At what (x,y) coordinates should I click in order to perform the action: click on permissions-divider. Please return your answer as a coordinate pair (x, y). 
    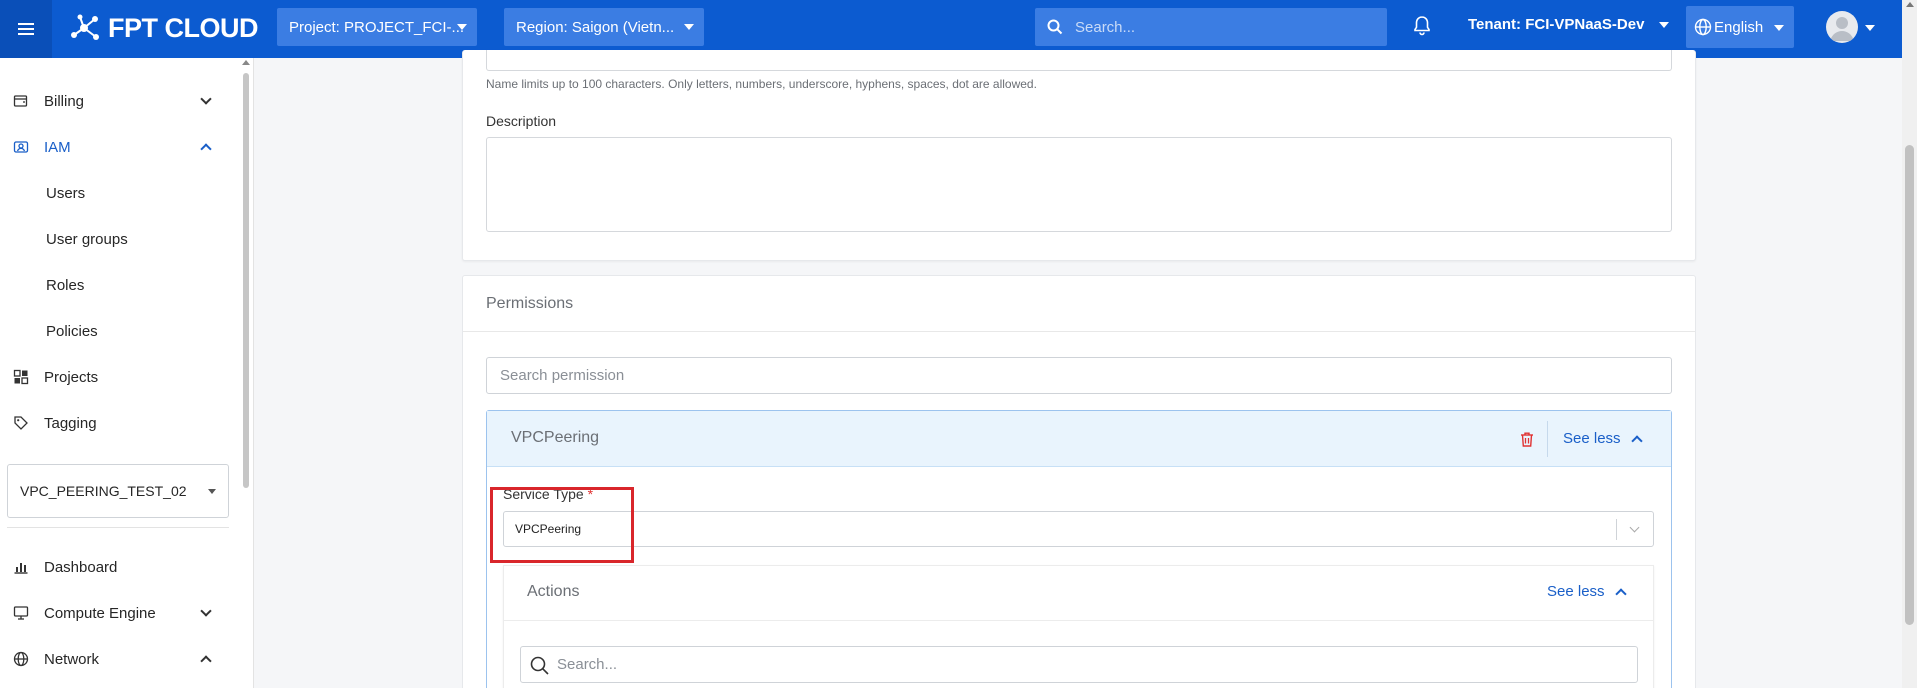
    Looking at the image, I should click on (1079, 331).